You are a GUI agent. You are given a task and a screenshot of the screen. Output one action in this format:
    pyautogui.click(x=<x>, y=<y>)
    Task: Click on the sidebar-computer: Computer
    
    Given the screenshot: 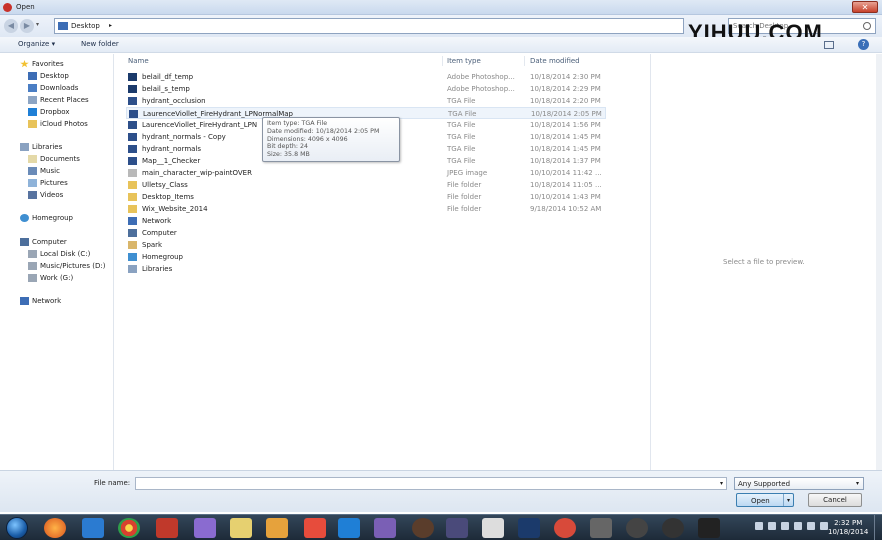 What is the action you would take?
    pyautogui.click(x=43, y=242)
    